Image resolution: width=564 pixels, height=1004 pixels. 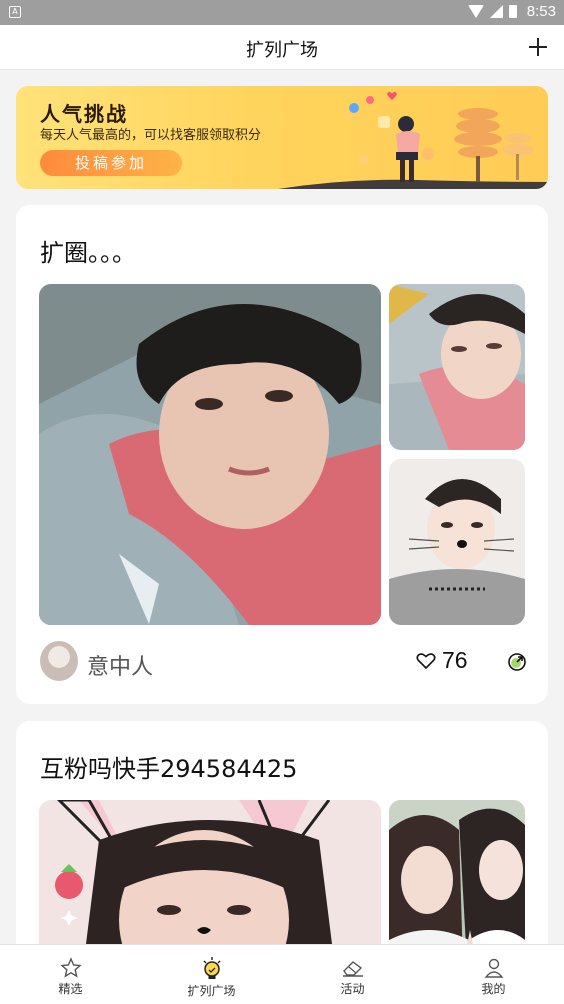 I want to click on status-icons: 8:53, so click(x=511, y=11).